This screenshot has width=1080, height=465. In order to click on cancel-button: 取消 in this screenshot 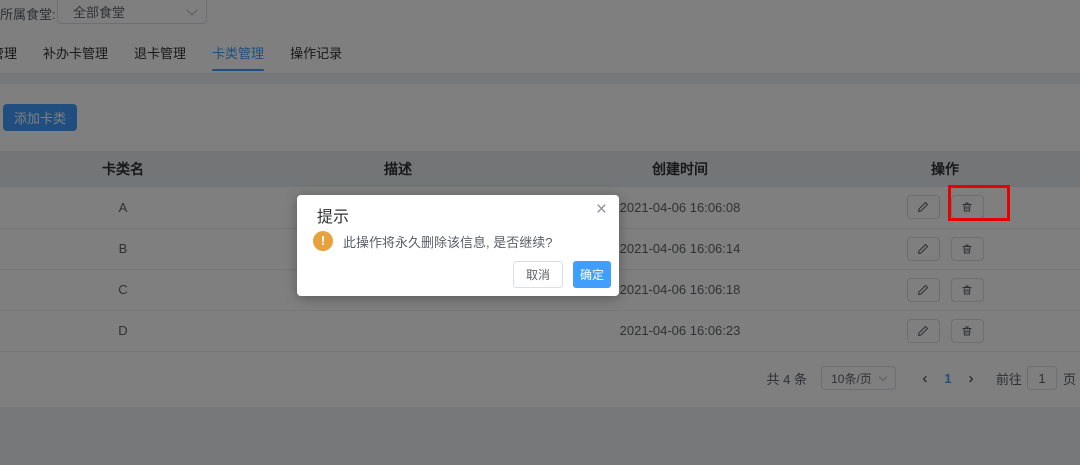, I will do `click(538, 274)`.